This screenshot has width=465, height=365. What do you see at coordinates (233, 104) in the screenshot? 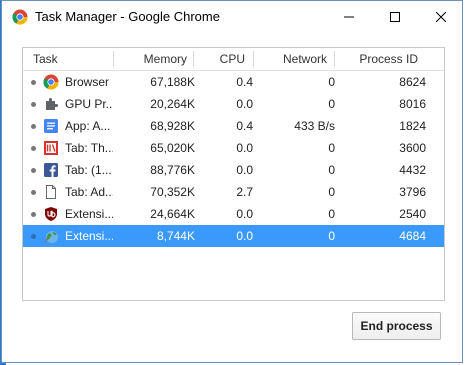
I see `table-row: GPU Pr... 20,264K 0.0 0 8016` at bounding box center [233, 104].